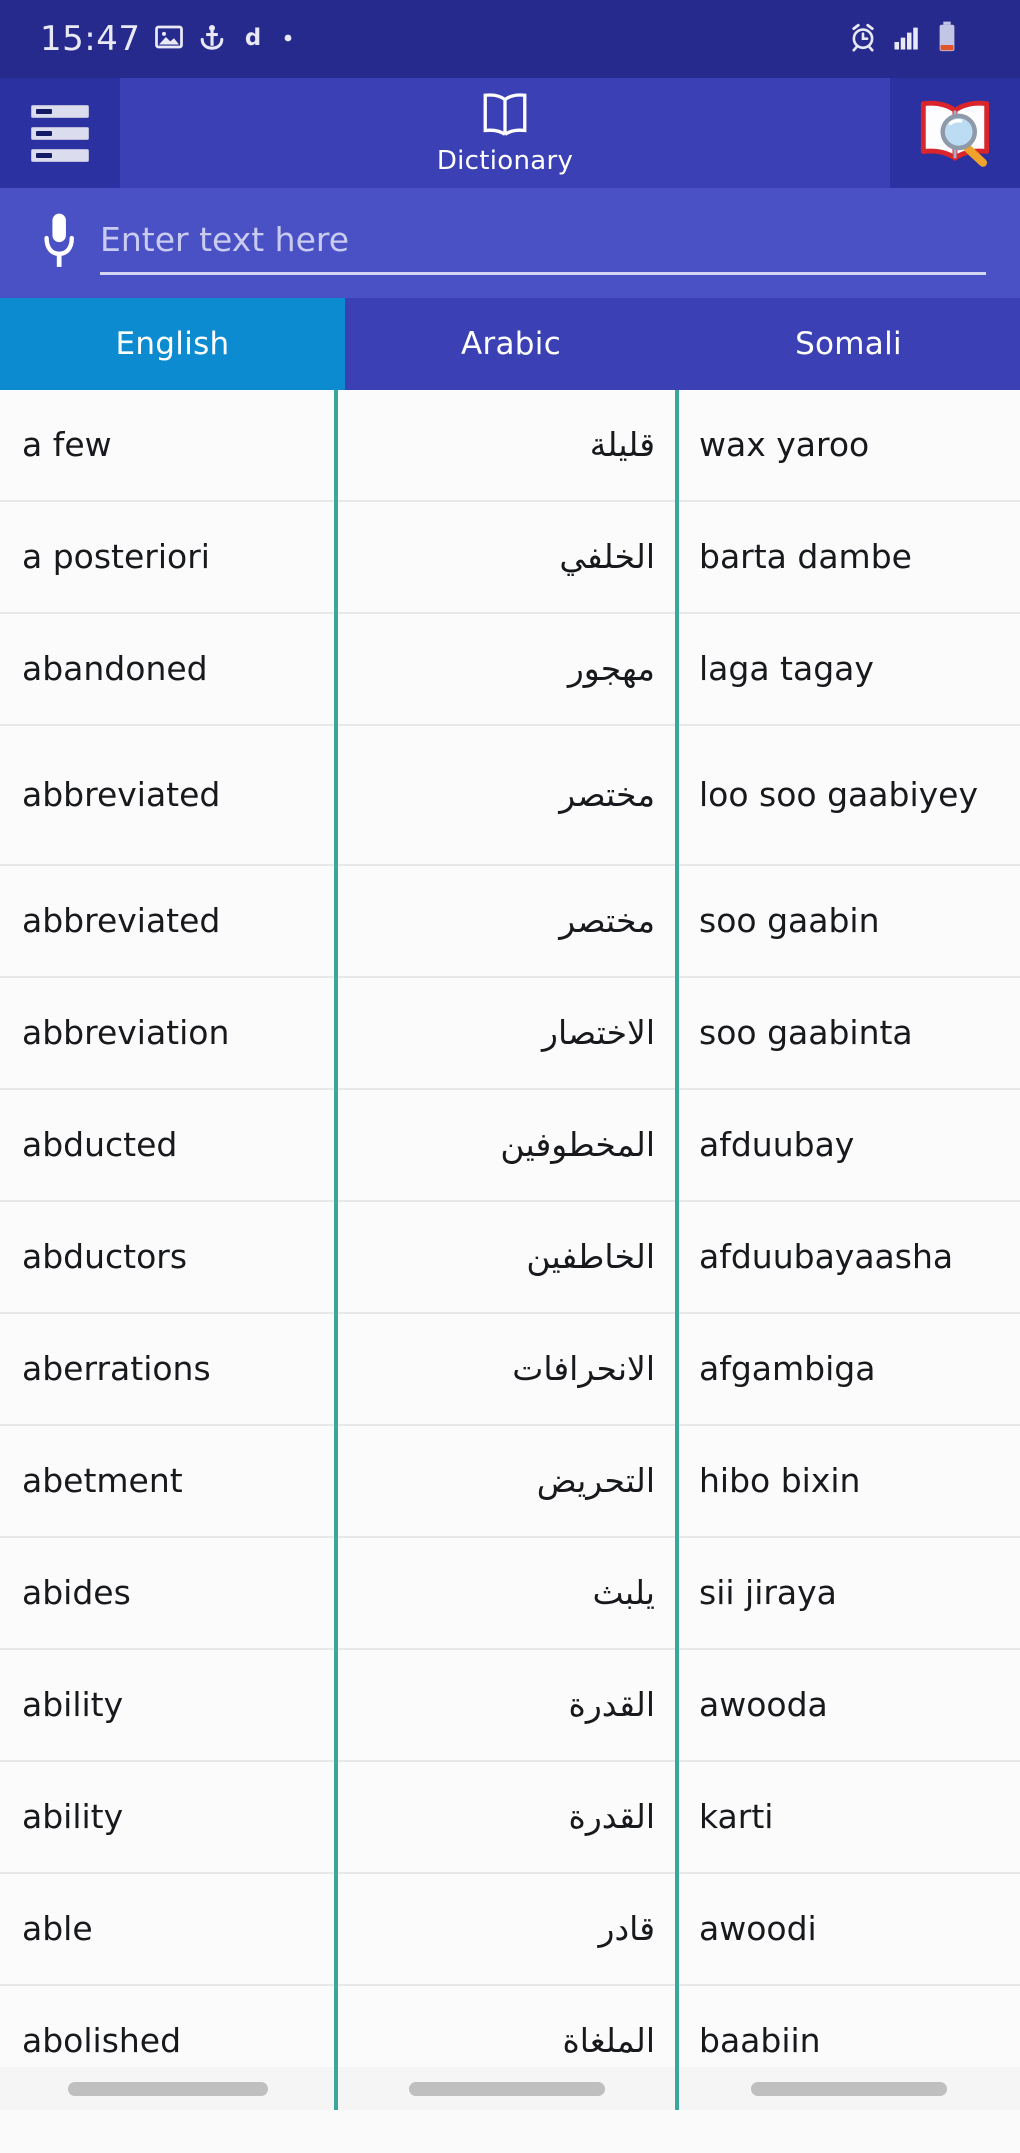 The width and height of the screenshot is (1020, 2153). What do you see at coordinates (76, 1592) in the screenshot?
I see `cell-english: abides` at bounding box center [76, 1592].